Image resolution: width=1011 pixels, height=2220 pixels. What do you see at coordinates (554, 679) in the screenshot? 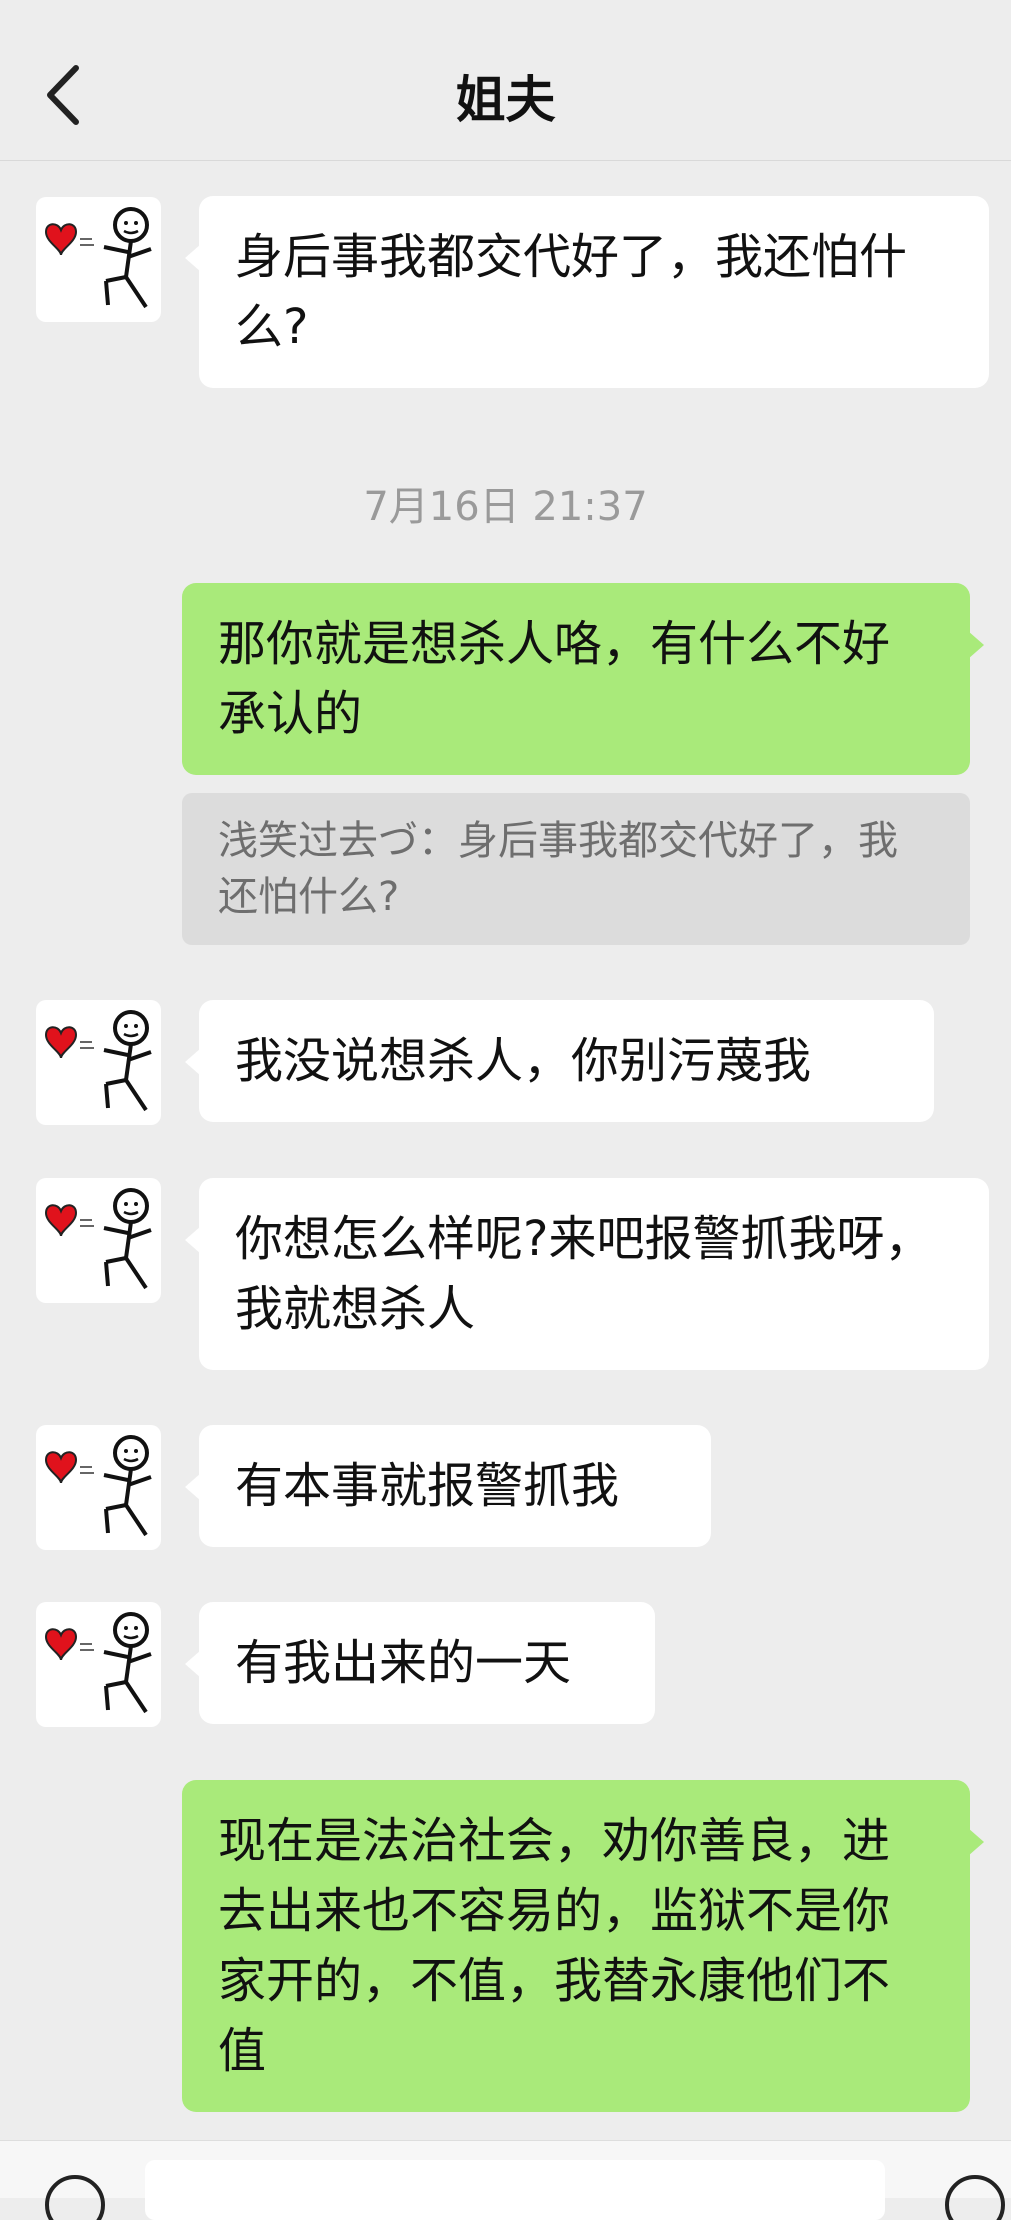
I see `message-text: 那你就是想杀人咯，有什么不好承认的` at bounding box center [554, 679].